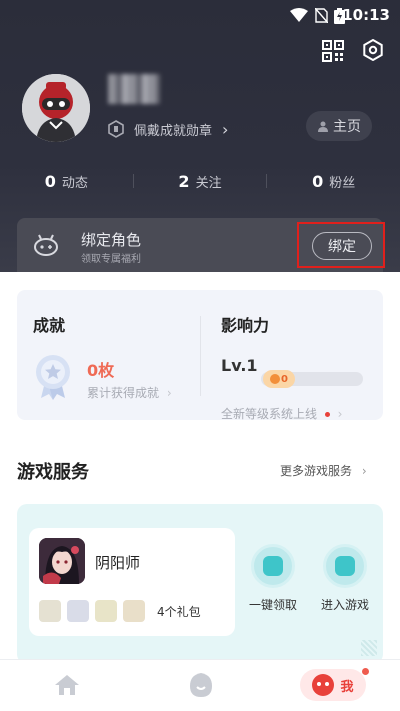  Describe the element at coordinates (323, 126) in the screenshot. I see `user-icon` at that location.